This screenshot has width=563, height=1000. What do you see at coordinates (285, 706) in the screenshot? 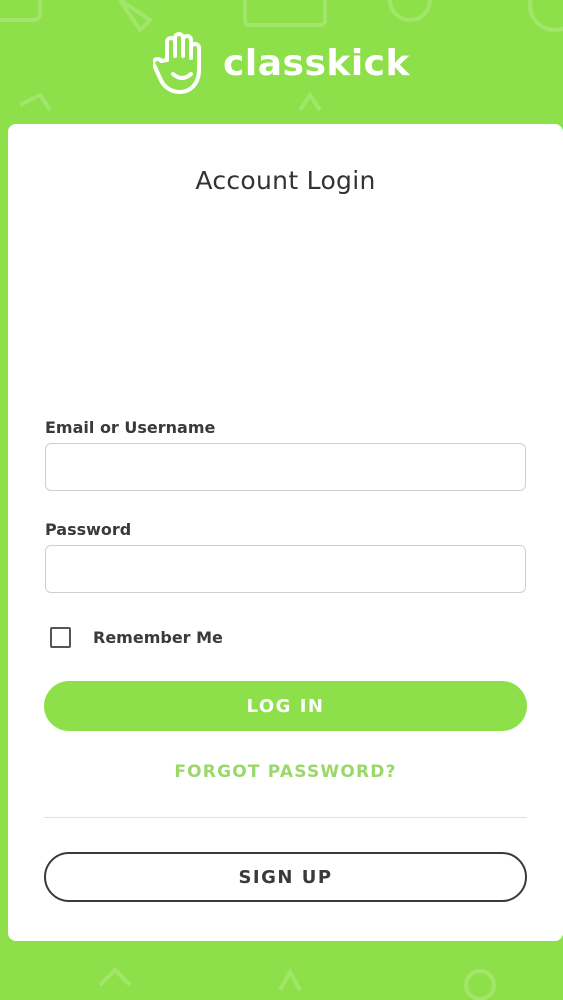
I see `login-button: LOG IN` at bounding box center [285, 706].